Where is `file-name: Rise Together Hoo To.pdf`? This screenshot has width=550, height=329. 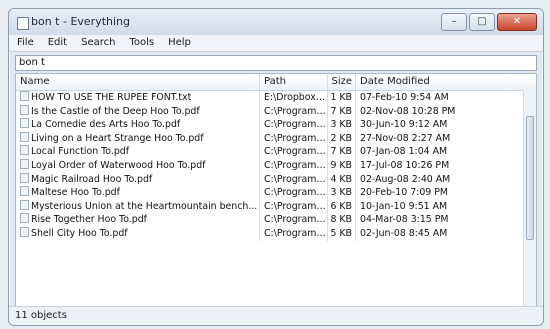
file-name: Rise Together Hoo To.pdf is located at coordinates (89, 220).